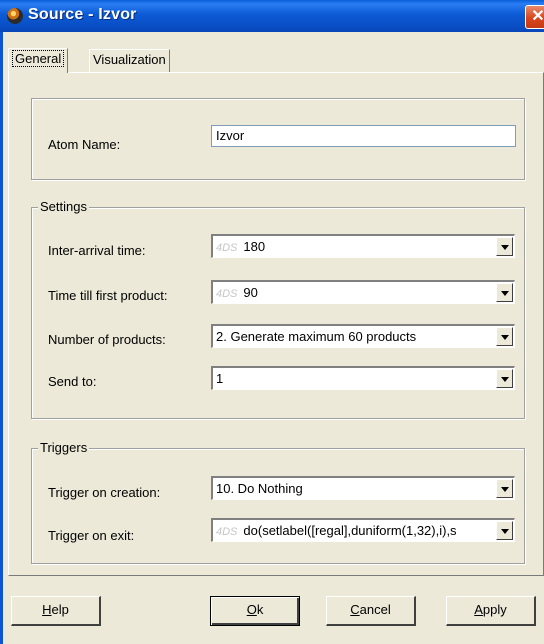 The width and height of the screenshot is (544, 644). I want to click on cancel-button: Cancel, so click(371, 611).